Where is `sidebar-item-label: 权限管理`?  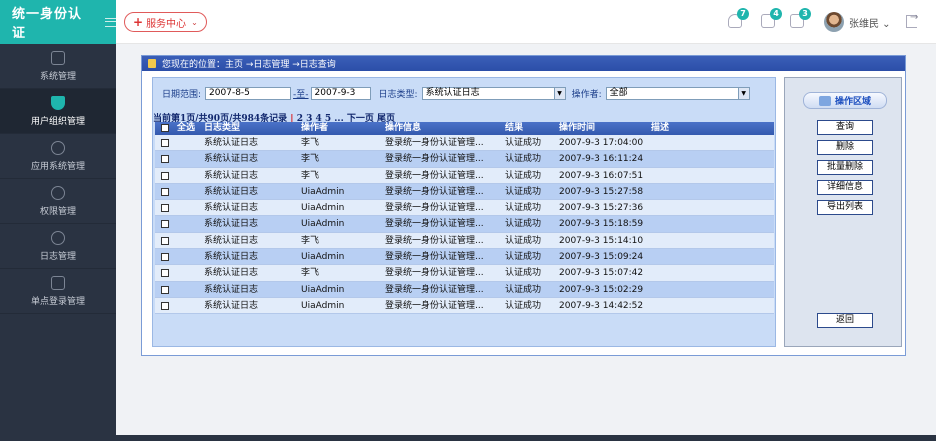 sidebar-item-label: 权限管理 is located at coordinates (57, 211).